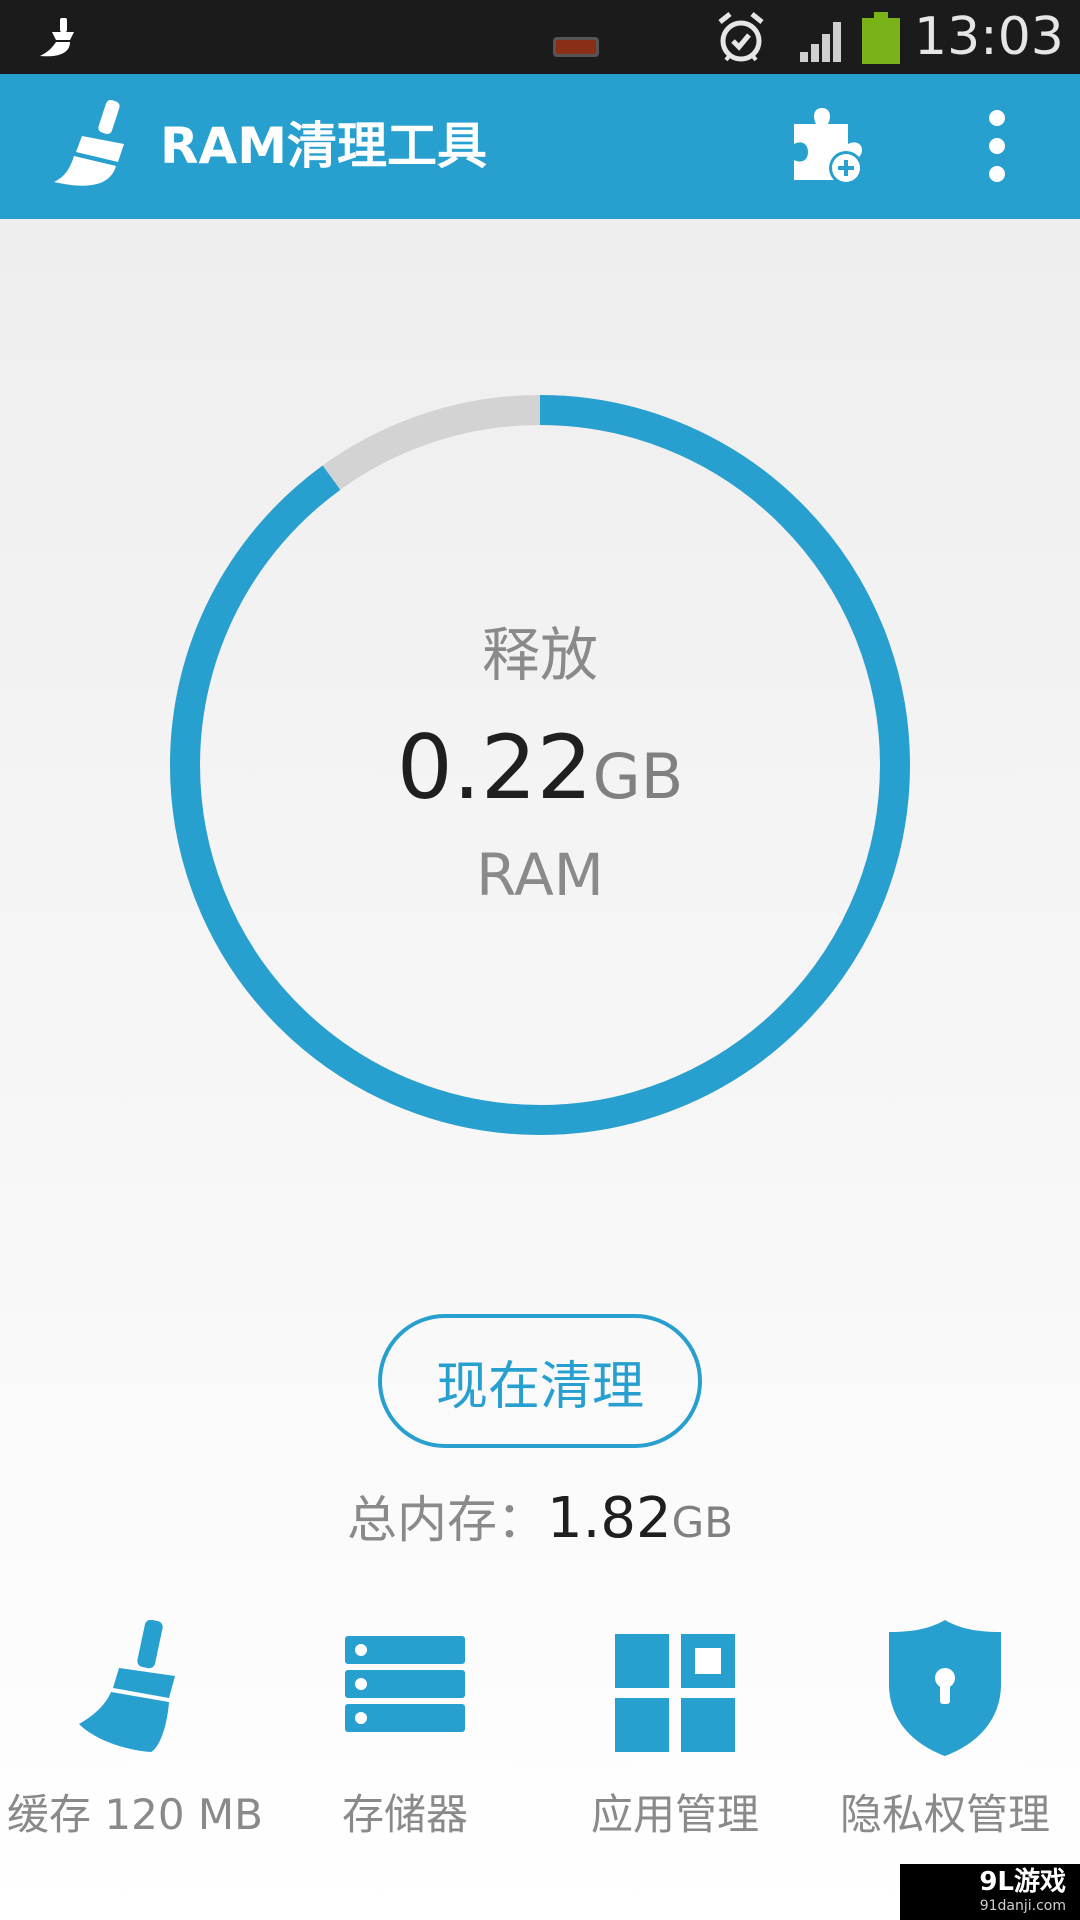  What do you see at coordinates (135, 1814) in the screenshot?
I see `cache-tool-label: 缓存 120 MB` at bounding box center [135, 1814].